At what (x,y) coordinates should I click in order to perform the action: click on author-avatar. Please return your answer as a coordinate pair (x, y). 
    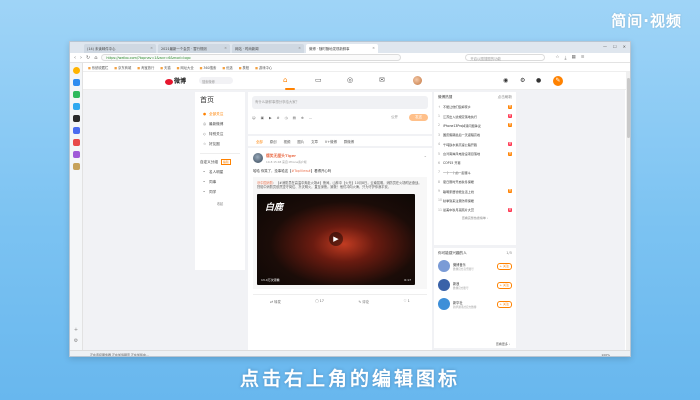
    Looking at the image, I should click on (258, 158).